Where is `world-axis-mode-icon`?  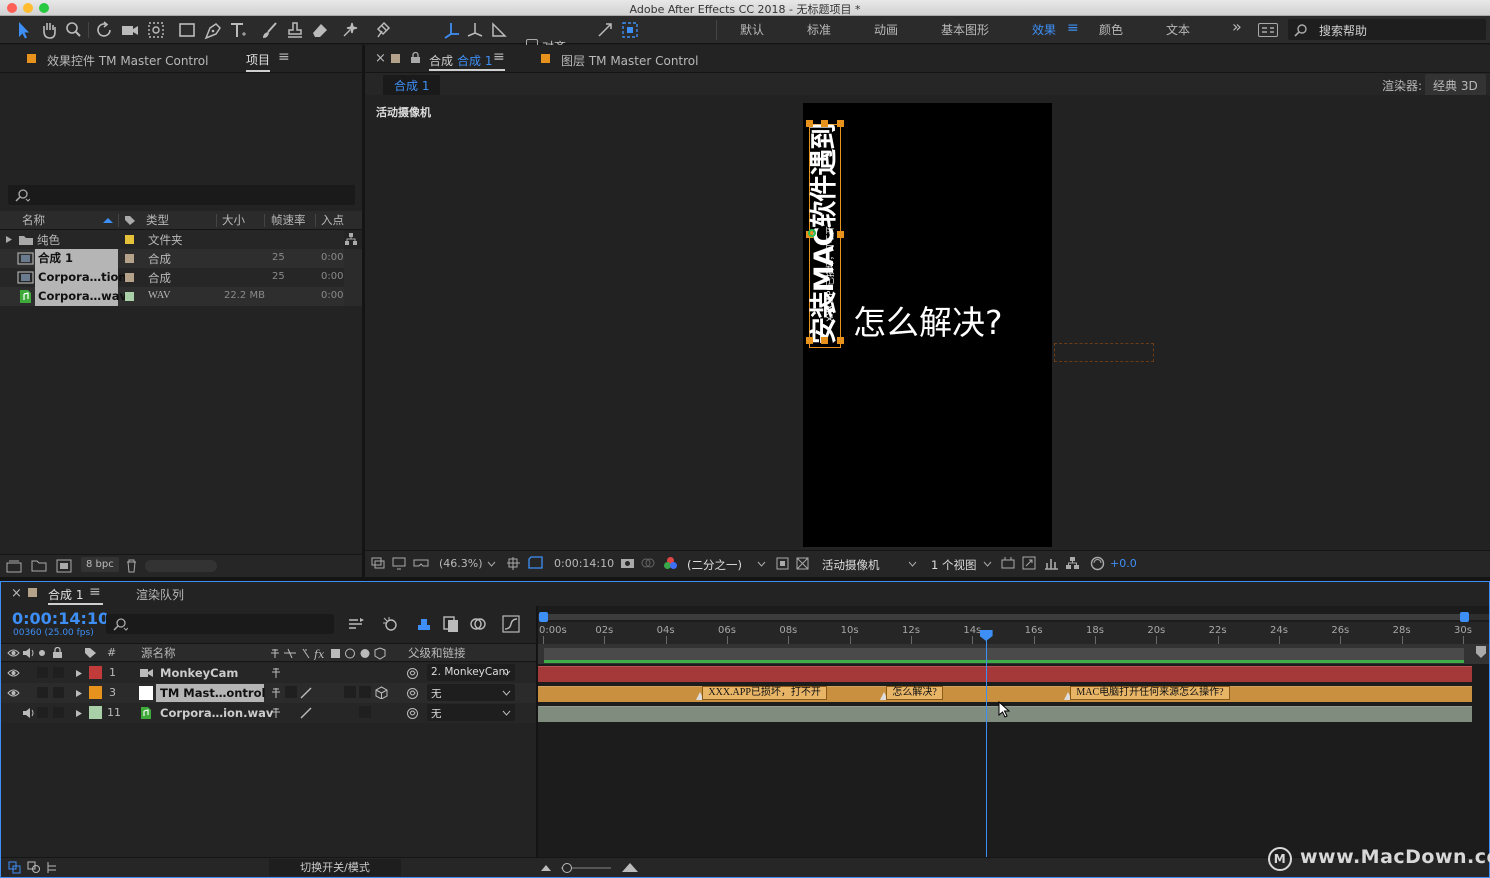 world-axis-mode-icon is located at coordinates (475, 30).